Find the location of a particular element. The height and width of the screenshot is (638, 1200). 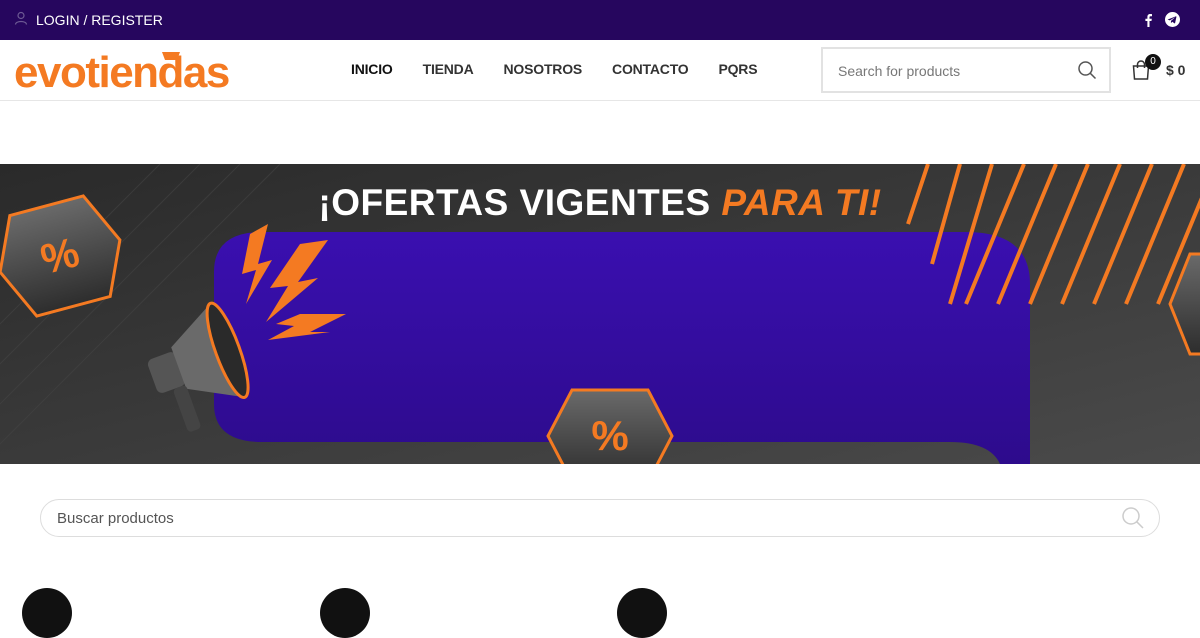

cart-button: 0 is located at coordinates (1146, 69).